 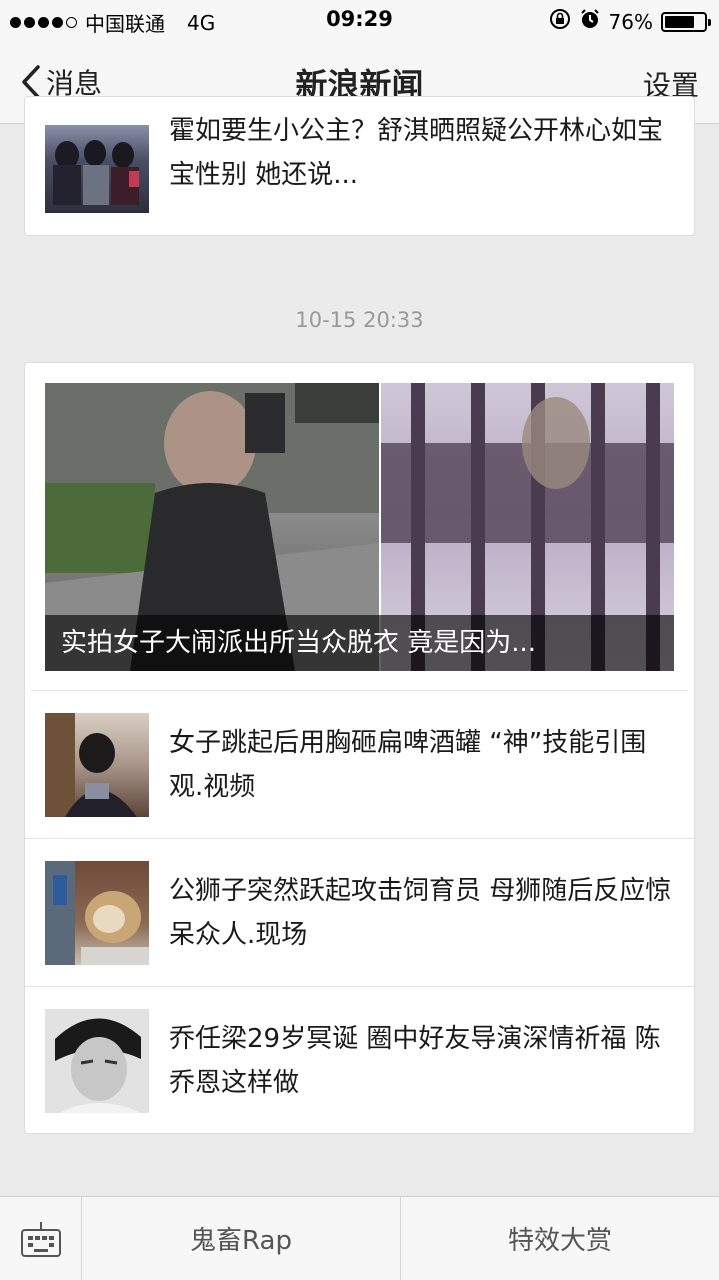 I want to click on battery-icon, so click(x=686, y=21).